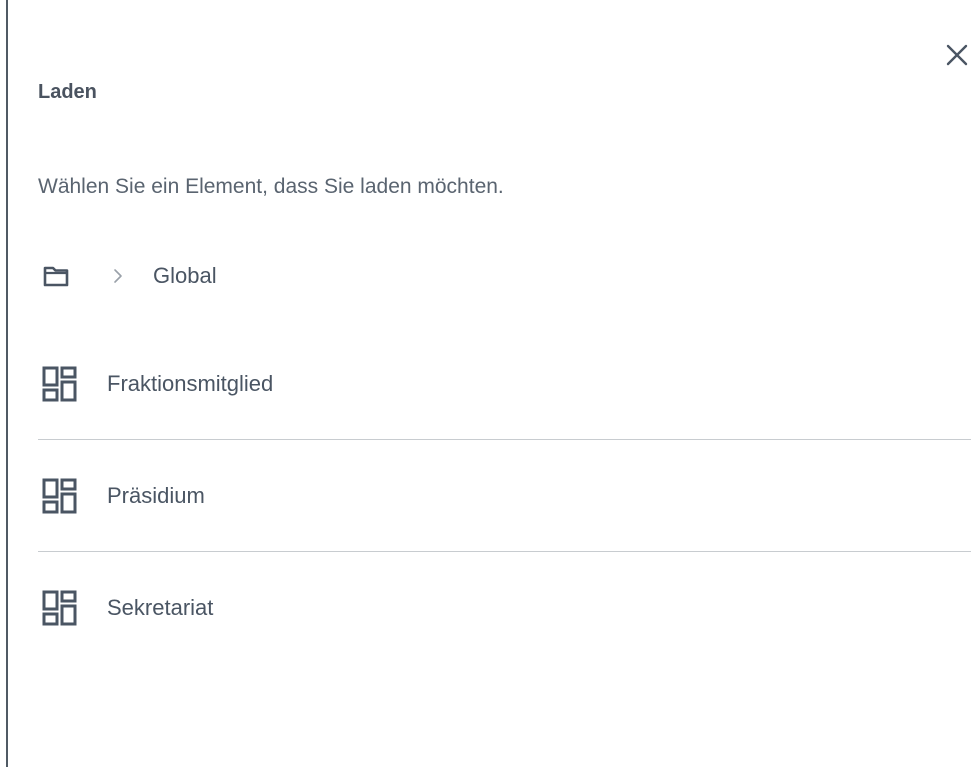  Describe the element at coordinates (160, 607) in the screenshot. I see `list-item-label: Sekretariat` at that location.